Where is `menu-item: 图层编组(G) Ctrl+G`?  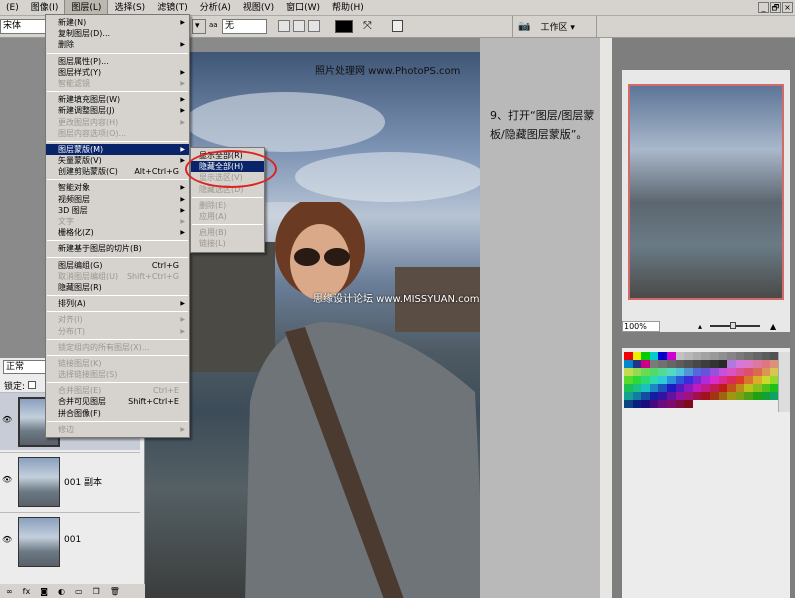
menu-item: 图层编组(G) Ctrl+G is located at coordinates (117, 265).